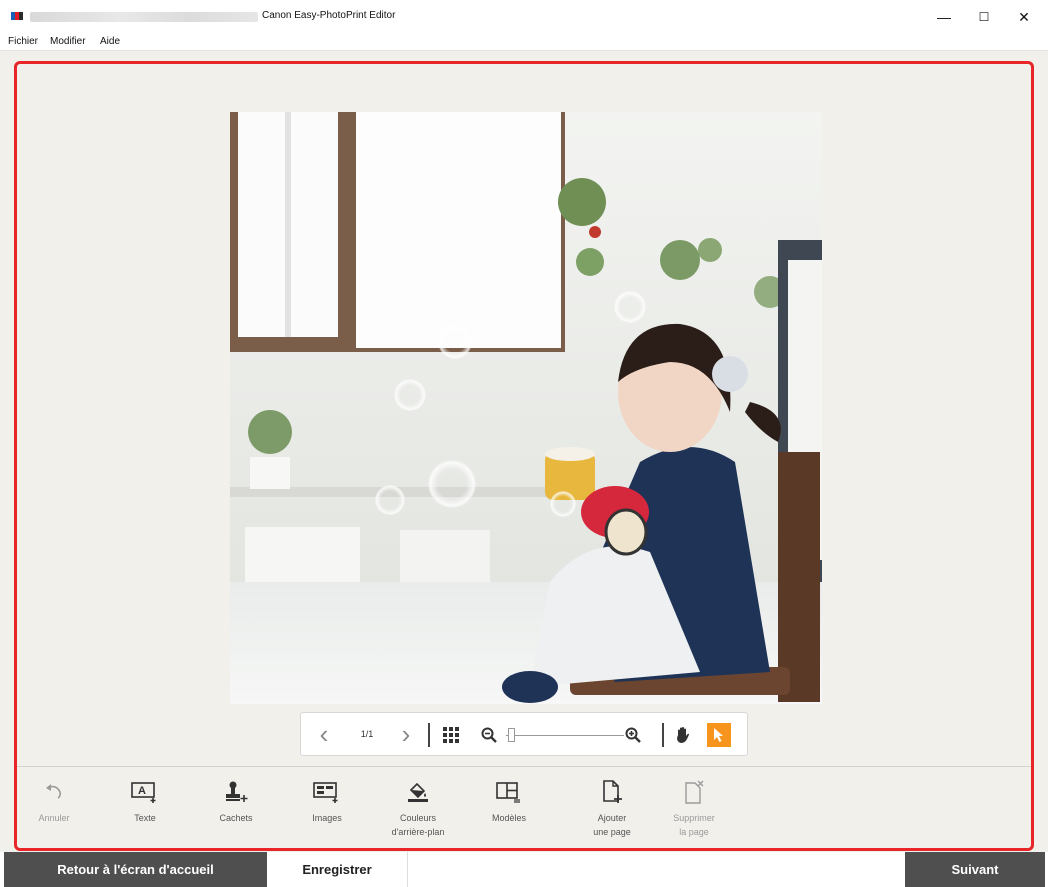 The image size is (1048, 887). I want to click on add-image-button: Images, so click(327, 809).